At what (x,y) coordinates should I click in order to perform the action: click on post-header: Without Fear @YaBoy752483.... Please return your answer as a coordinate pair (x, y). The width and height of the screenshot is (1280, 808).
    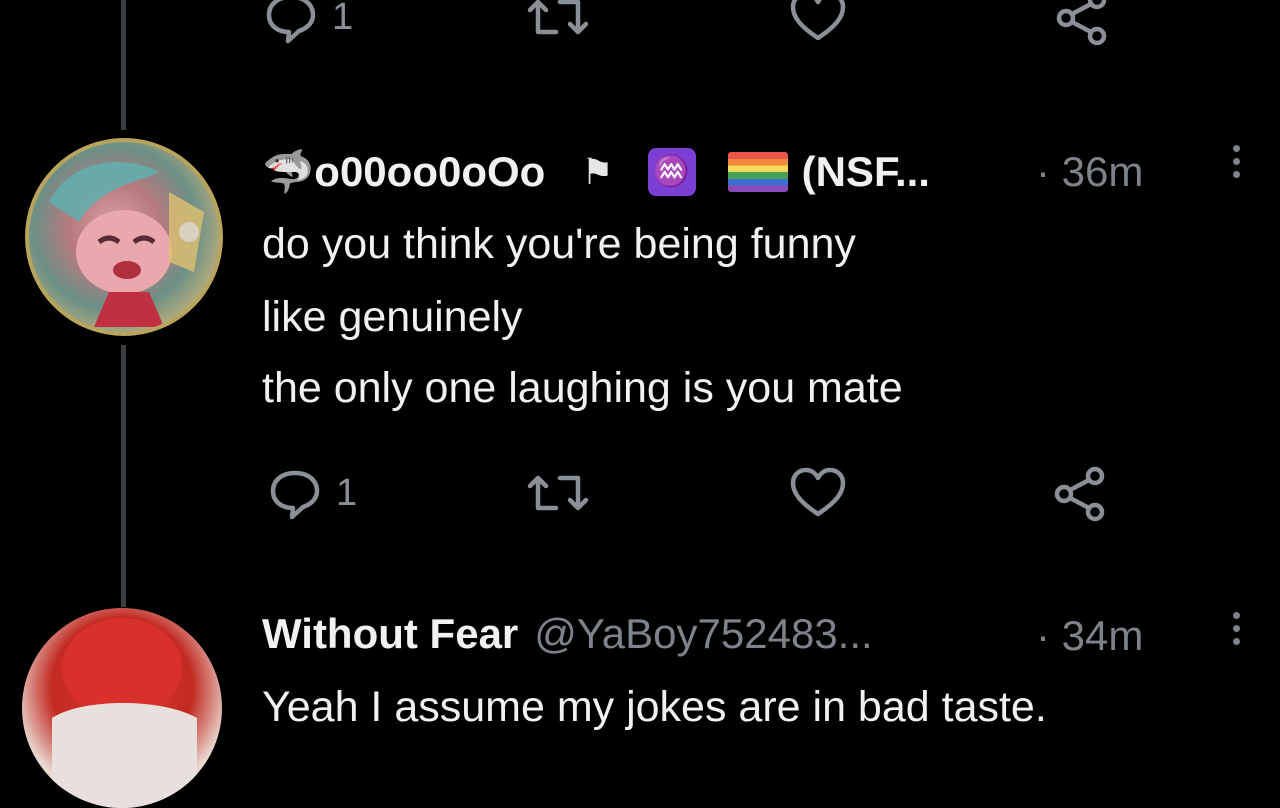
    Looking at the image, I should click on (567, 634).